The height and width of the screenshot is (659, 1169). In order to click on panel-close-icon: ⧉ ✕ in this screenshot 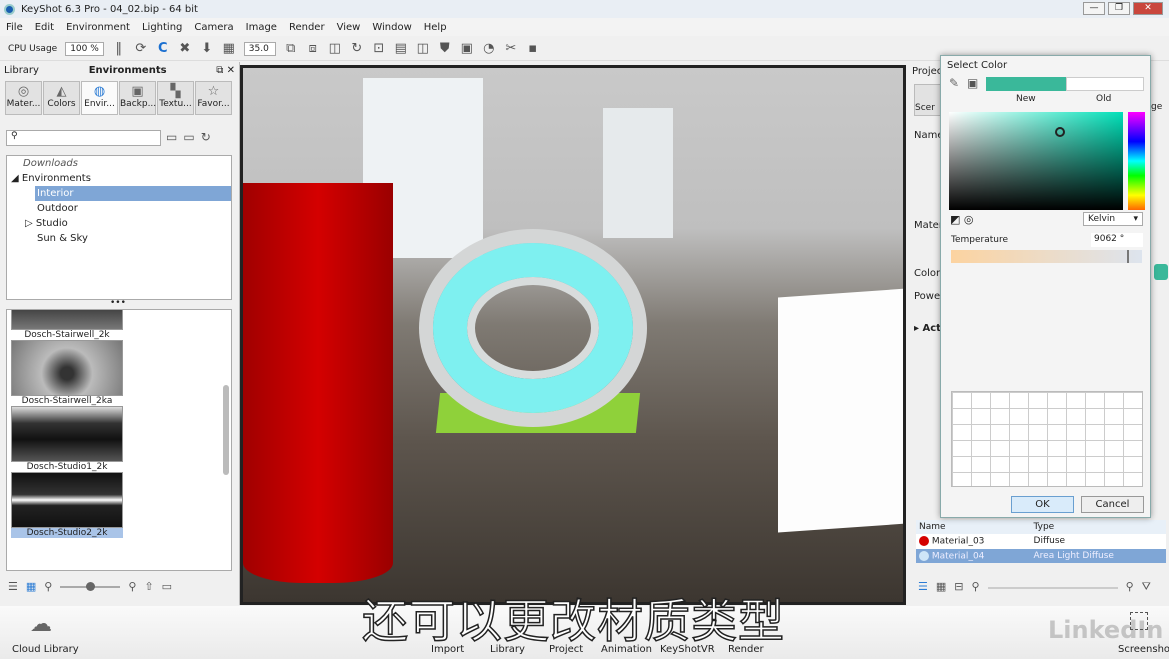, I will do `click(225, 70)`.